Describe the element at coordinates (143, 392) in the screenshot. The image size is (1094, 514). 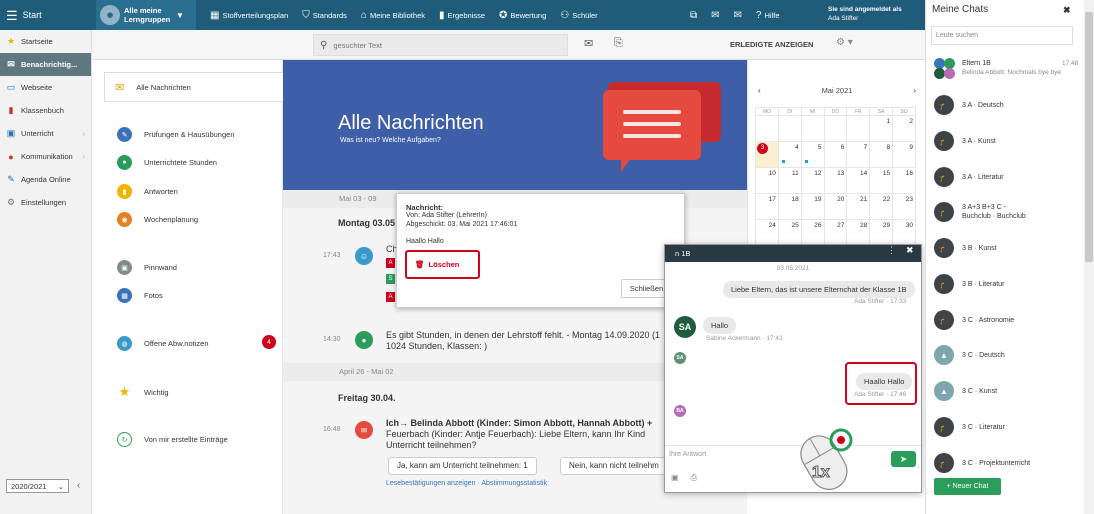
I see `category-wichtig: ★ Wichtig` at that location.